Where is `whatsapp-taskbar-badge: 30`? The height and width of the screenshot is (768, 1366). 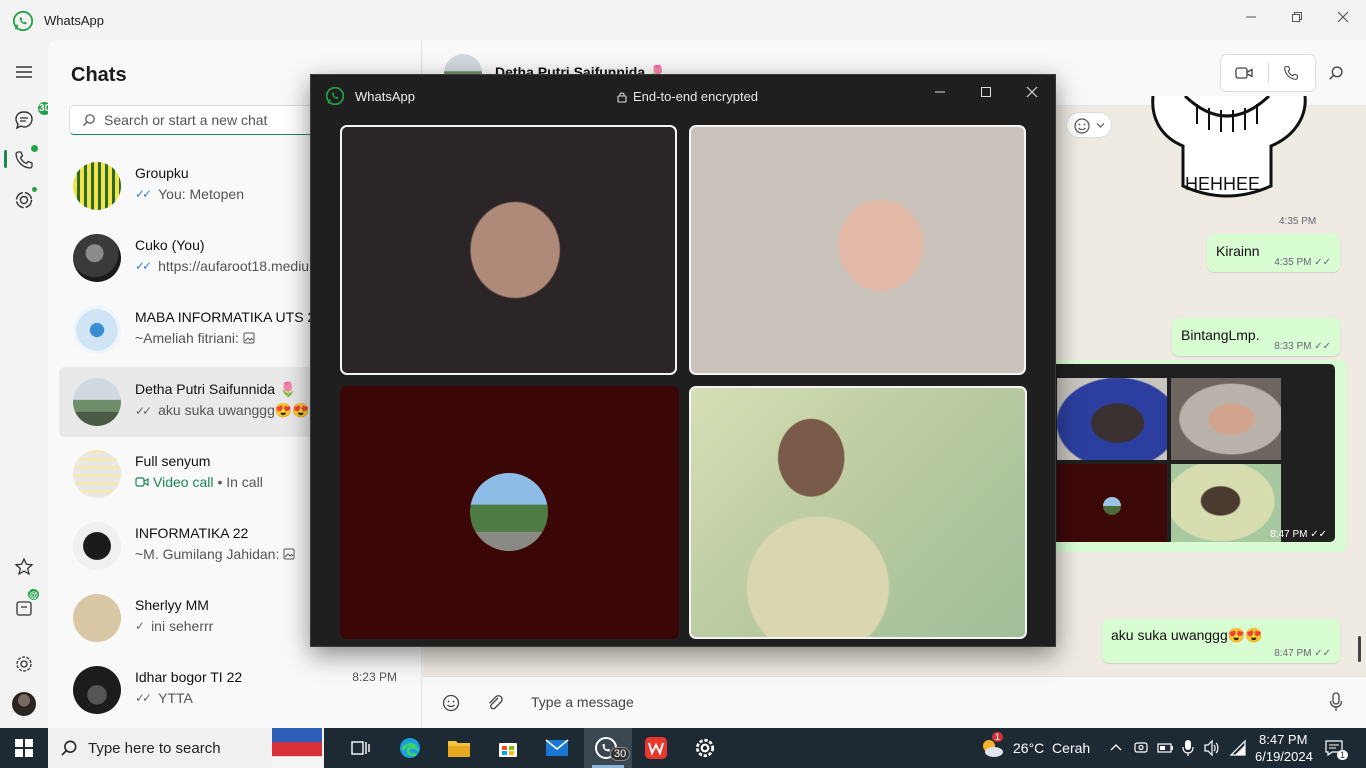
whatsapp-taskbar-badge: 30 is located at coordinates (620, 754).